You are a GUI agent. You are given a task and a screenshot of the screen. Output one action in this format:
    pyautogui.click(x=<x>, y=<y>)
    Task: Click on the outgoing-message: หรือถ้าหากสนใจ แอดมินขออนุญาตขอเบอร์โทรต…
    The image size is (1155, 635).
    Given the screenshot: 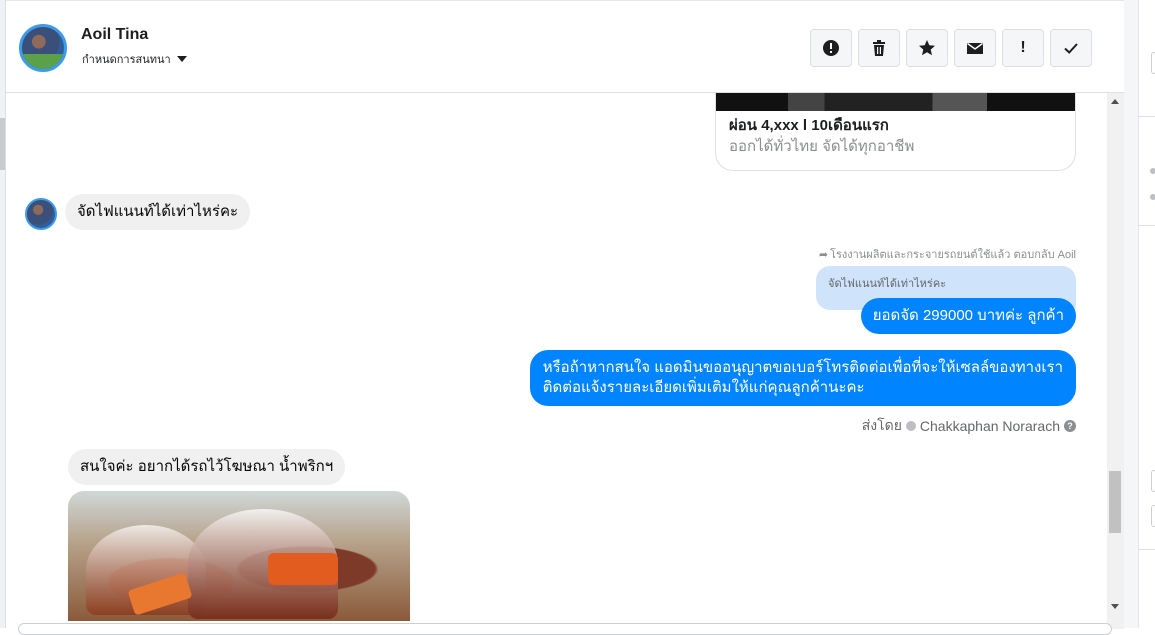 What is the action you would take?
    pyautogui.click(x=802, y=378)
    